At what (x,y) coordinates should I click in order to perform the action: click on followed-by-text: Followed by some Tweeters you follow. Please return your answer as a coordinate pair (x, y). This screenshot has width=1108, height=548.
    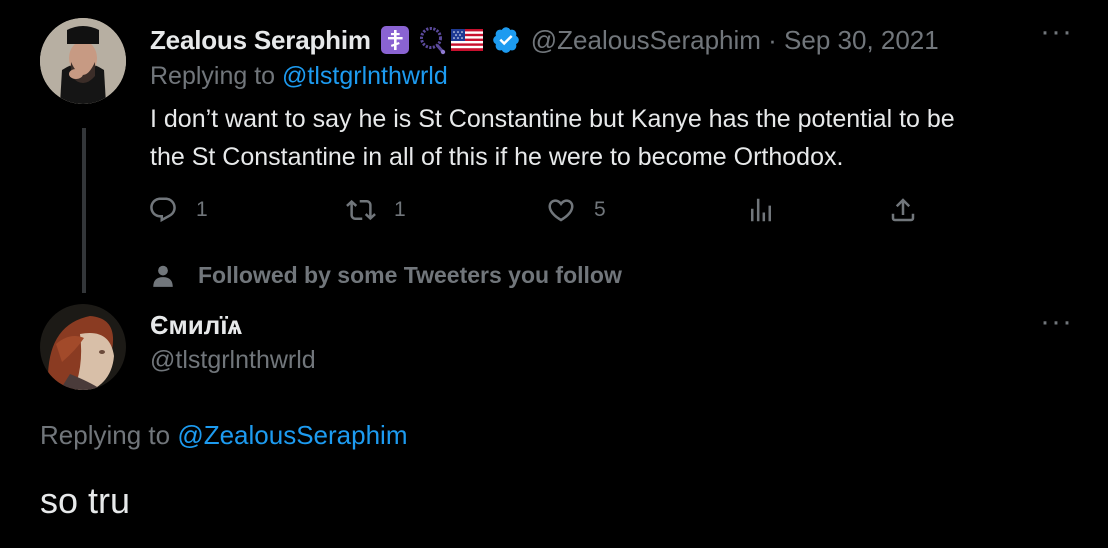
    Looking at the image, I should click on (410, 275).